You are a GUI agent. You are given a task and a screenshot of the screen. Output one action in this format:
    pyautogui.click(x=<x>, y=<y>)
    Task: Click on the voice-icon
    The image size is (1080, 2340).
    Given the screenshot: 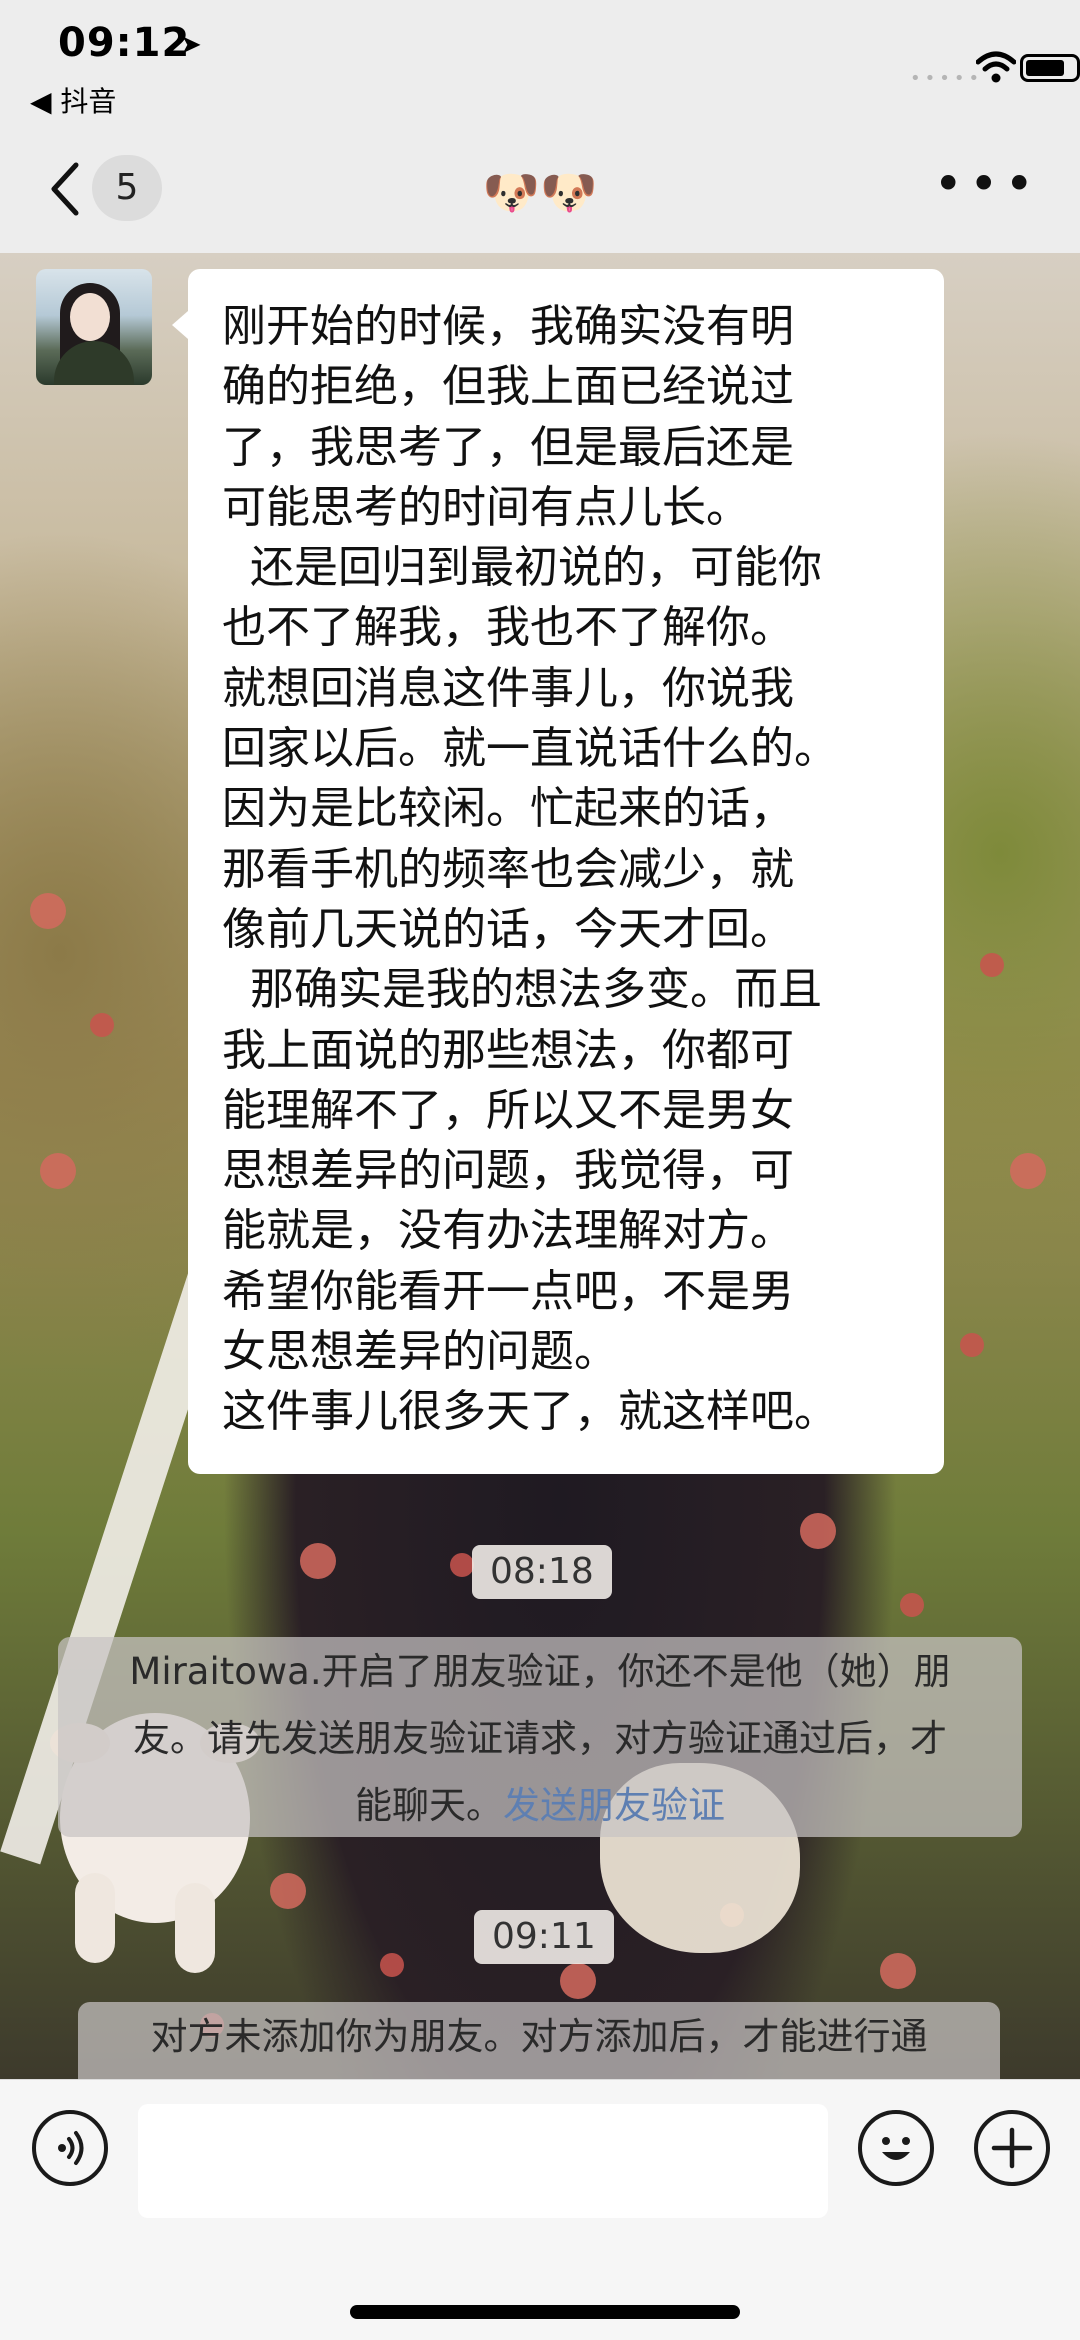 What is the action you would take?
    pyautogui.click(x=71, y=2148)
    